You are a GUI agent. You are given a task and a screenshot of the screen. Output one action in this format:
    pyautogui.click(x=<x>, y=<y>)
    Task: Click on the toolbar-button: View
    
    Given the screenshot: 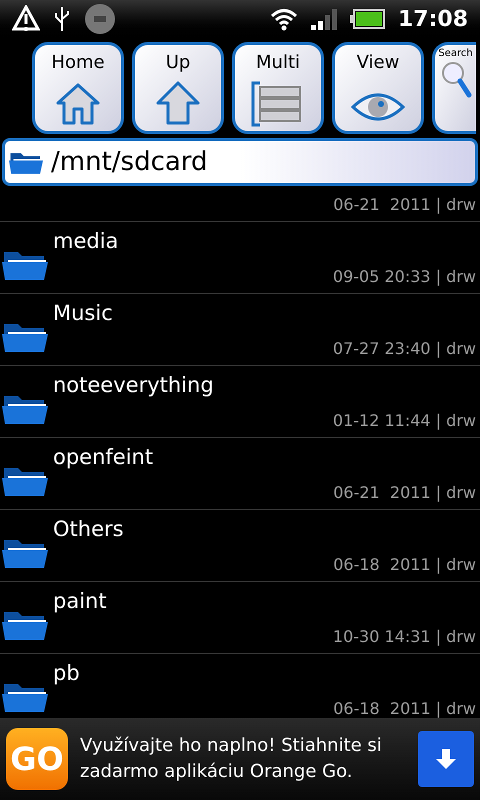 What is the action you would take?
    pyautogui.click(x=378, y=88)
    